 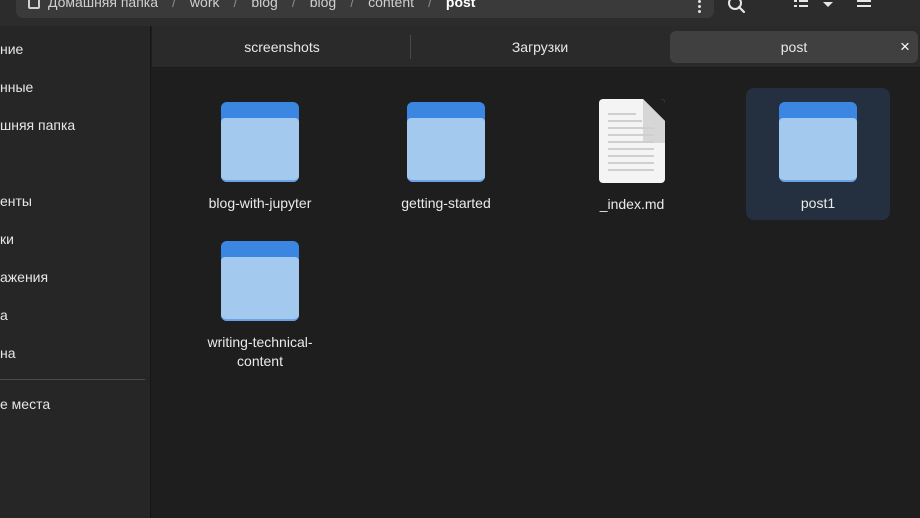 I want to click on sidebar-item-other-locations: е места, so click(x=25, y=404).